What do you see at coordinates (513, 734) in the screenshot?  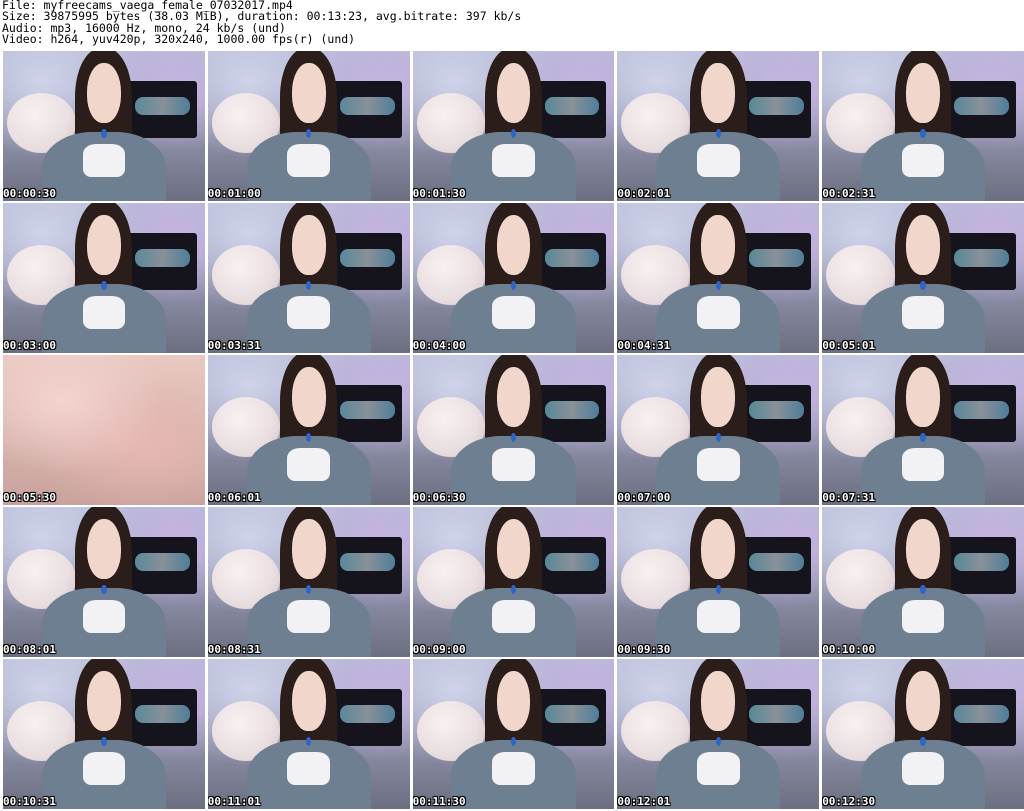 I see `thumbnail: 00:11:30` at bounding box center [513, 734].